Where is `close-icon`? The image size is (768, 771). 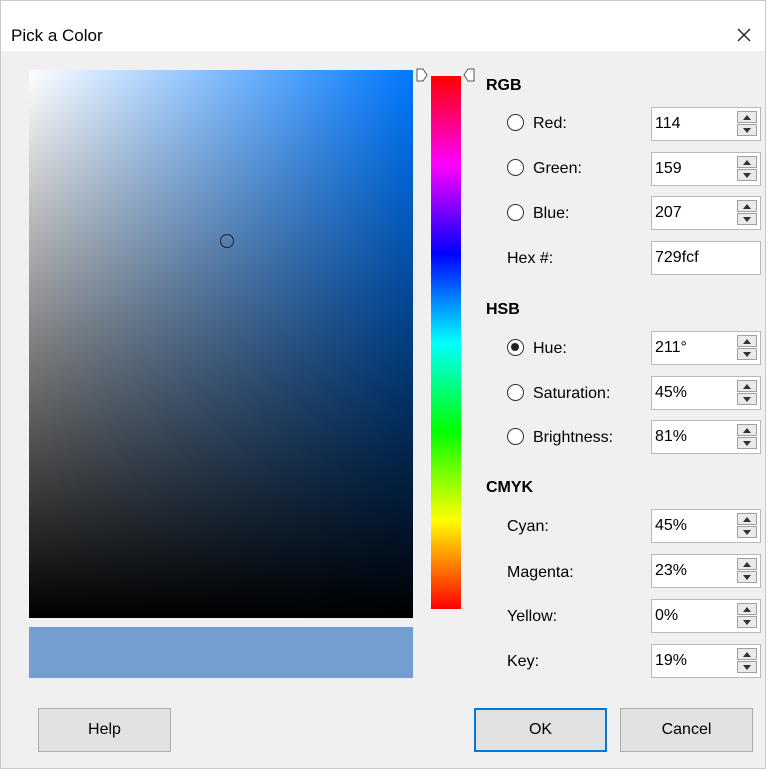 close-icon is located at coordinates (744, 35).